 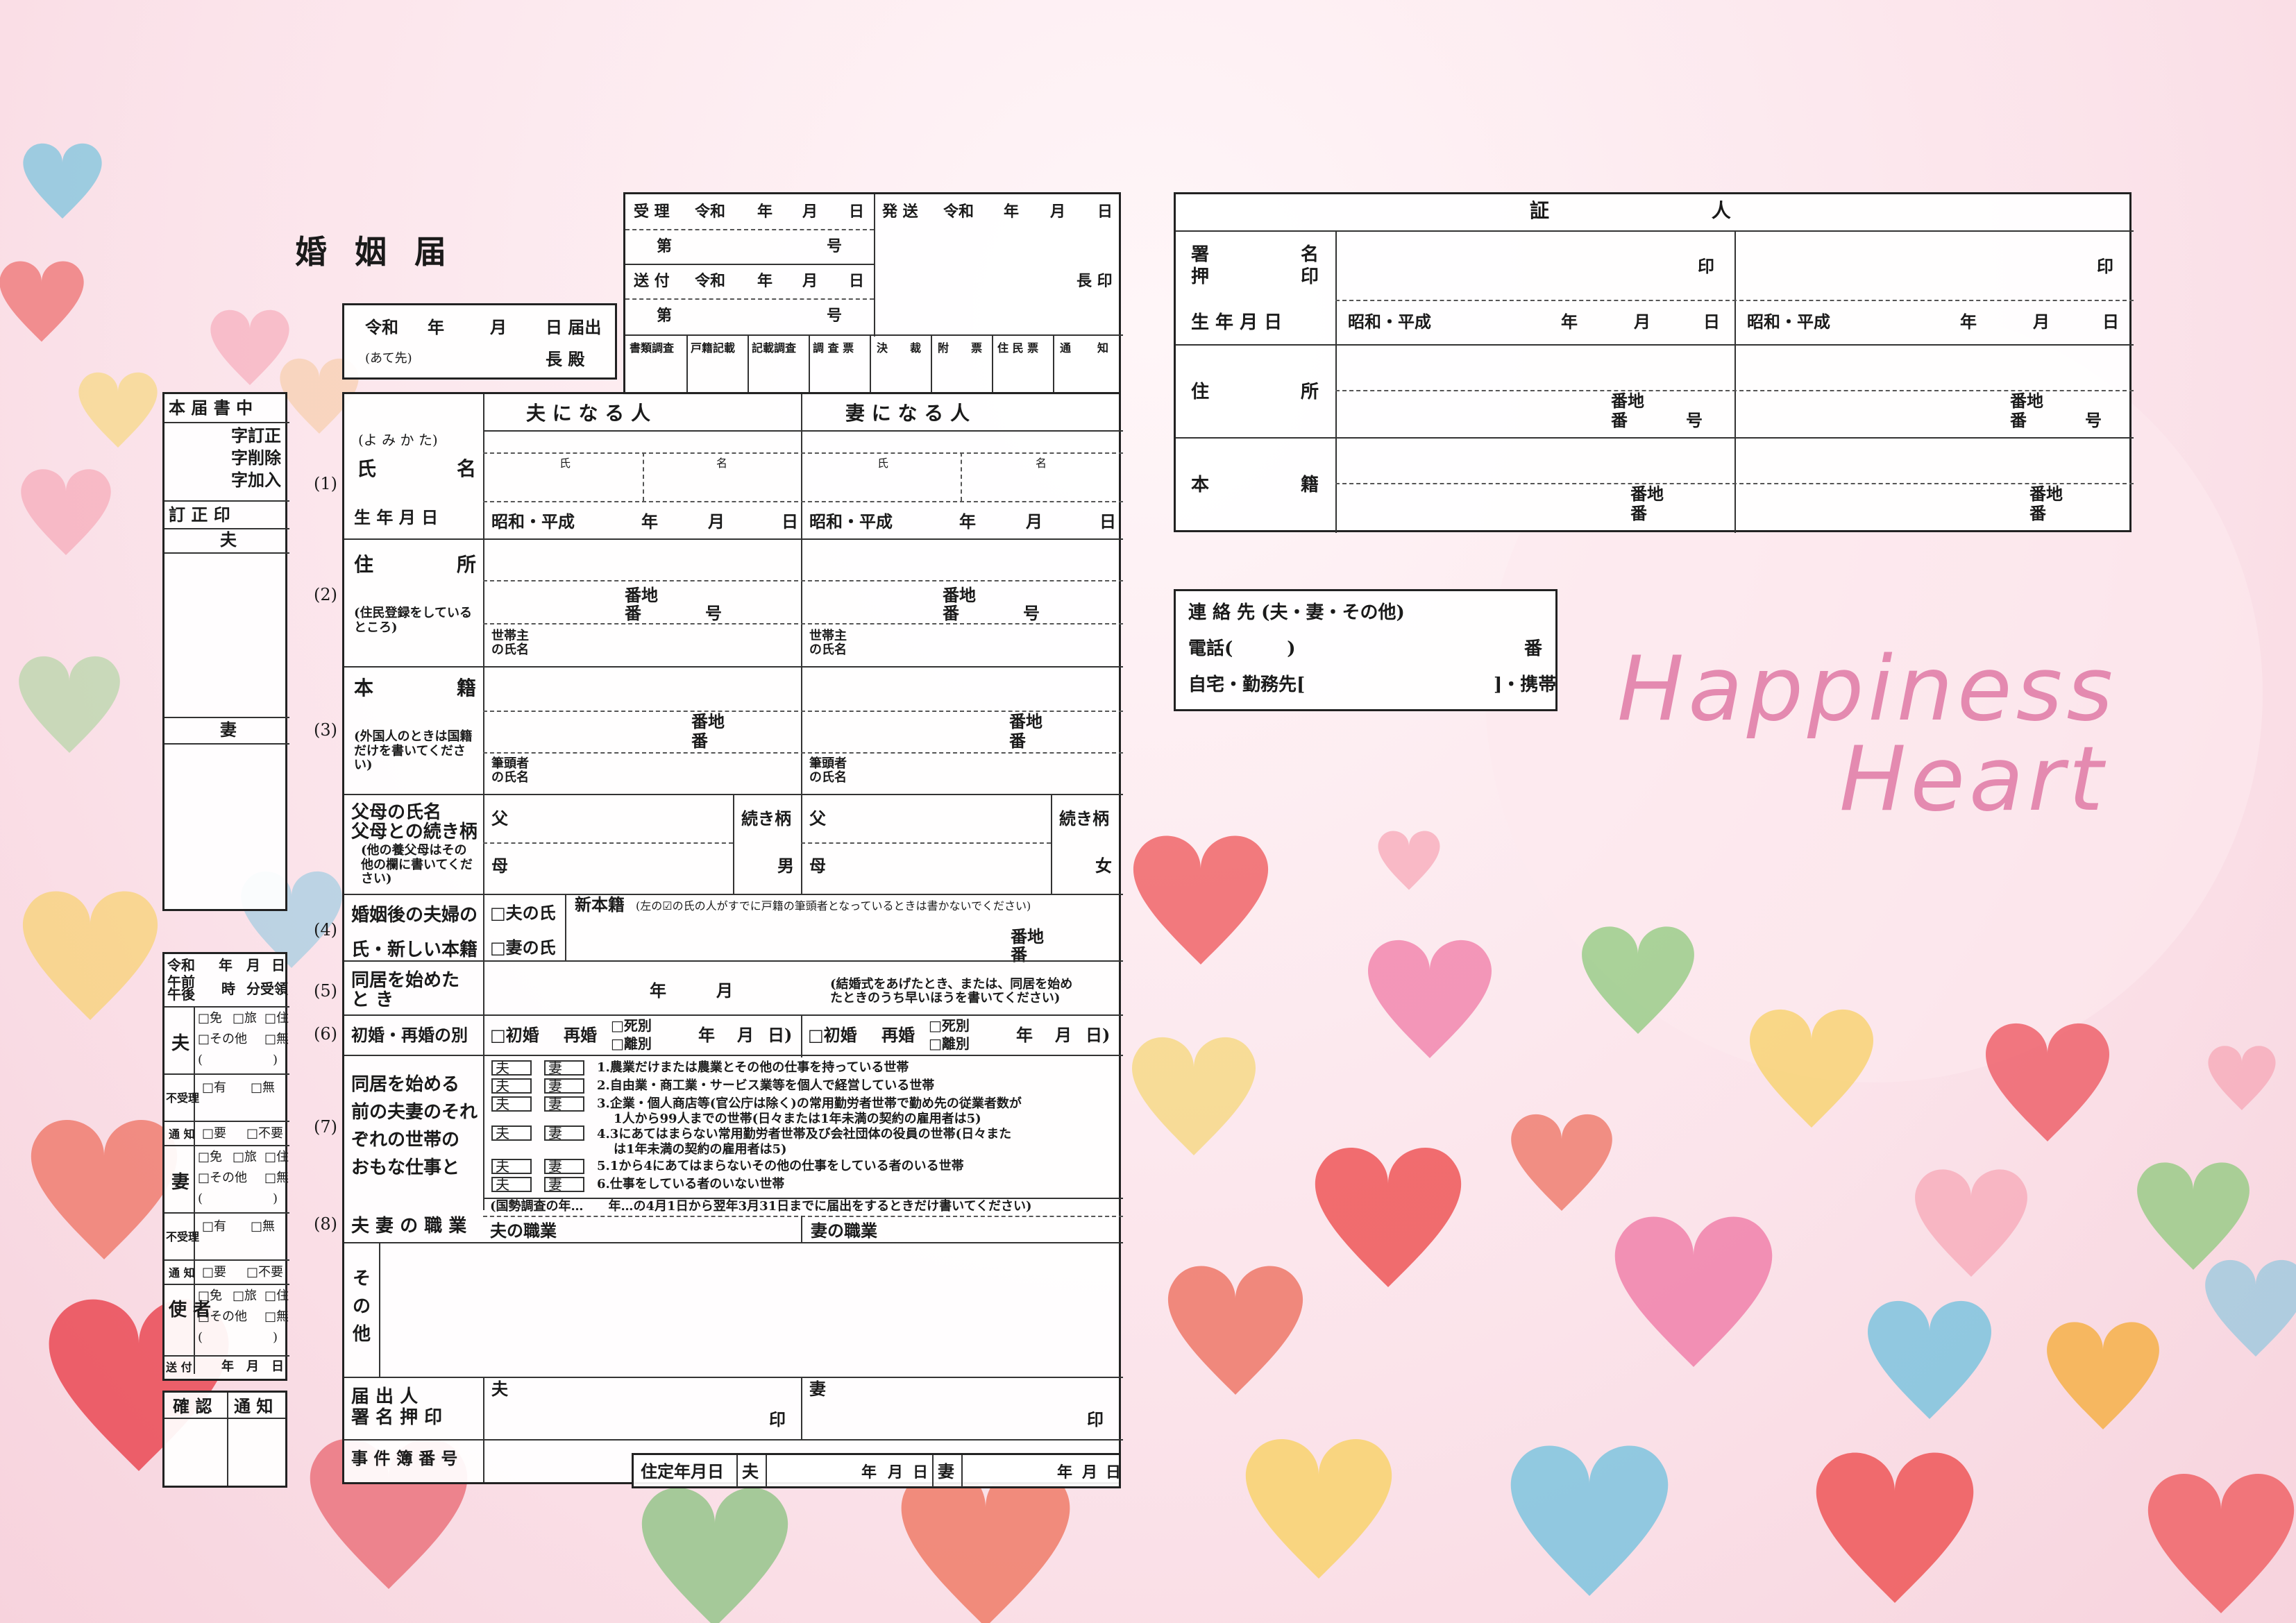 I want to click on form-label: 籍, so click(x=467, y=688).